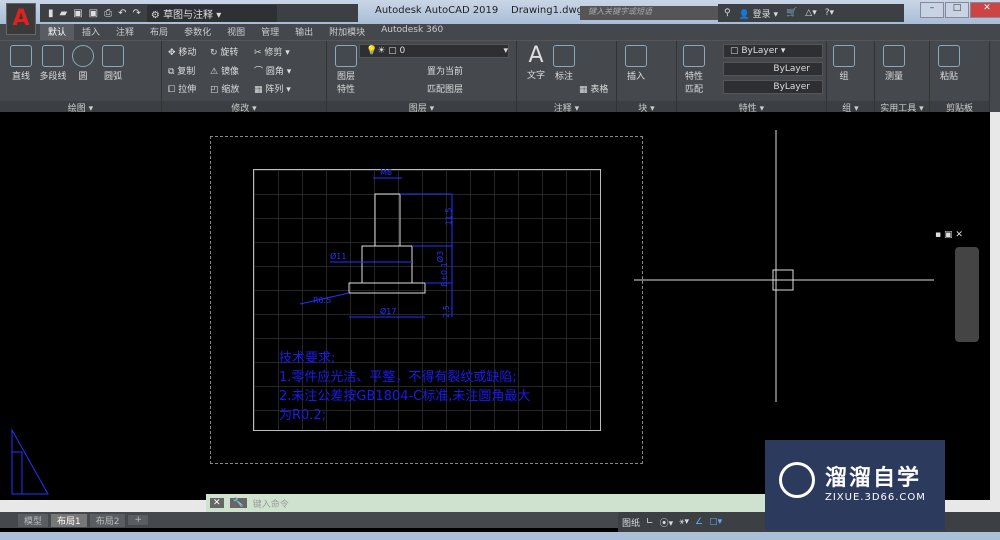 This screenshot has height=540, width=1000. Describe the element at coordinates (182, 51) in the screenshot. I see `move-button: ✥ 移动` at that location.